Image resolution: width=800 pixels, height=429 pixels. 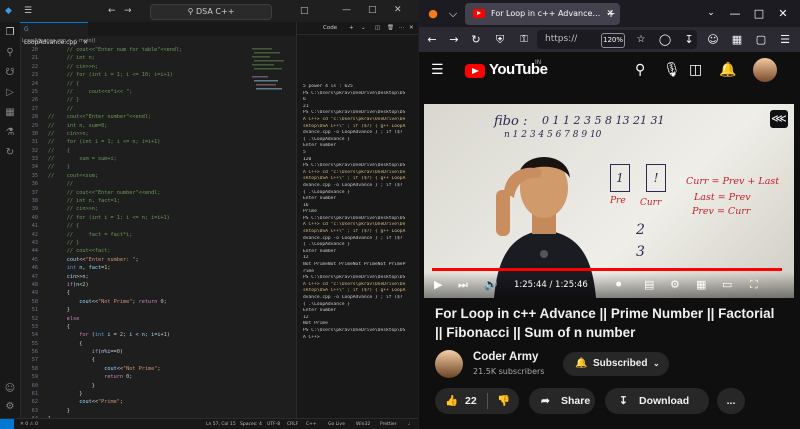 I want to click on code-line: cout<<"Not Prime";, so click(x=158, y=369).